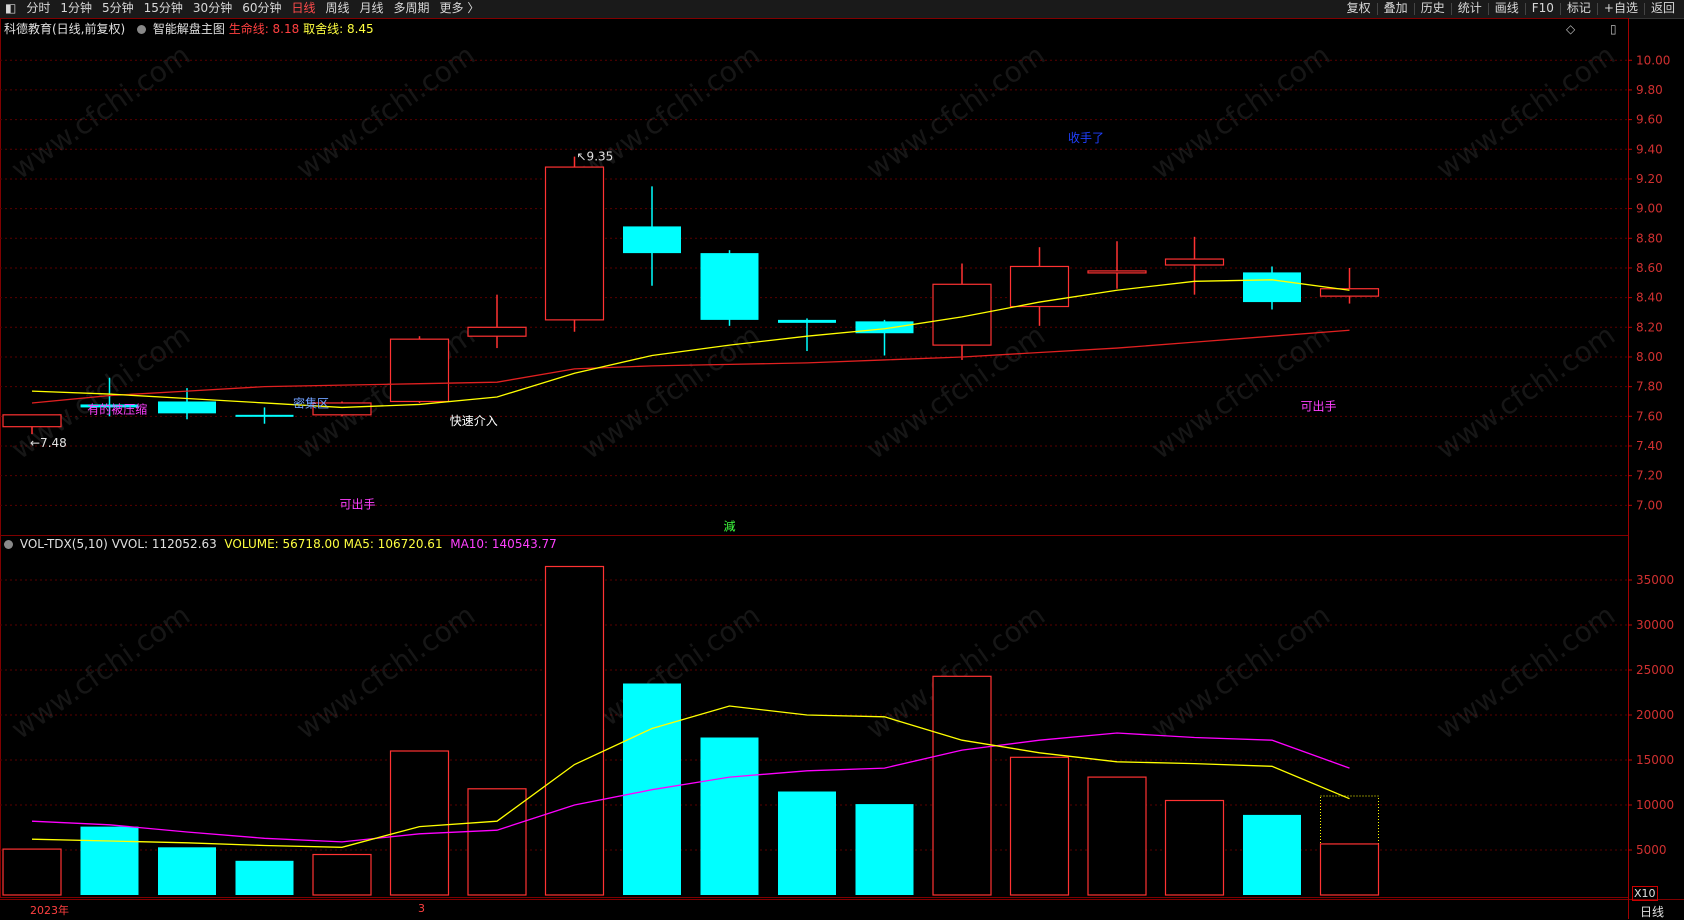 This screenshot has height=920, width=1684. Describe the element at coordinates (1649, 416) in the screenshot. I see `price-tick-label: 7.60` at that location.